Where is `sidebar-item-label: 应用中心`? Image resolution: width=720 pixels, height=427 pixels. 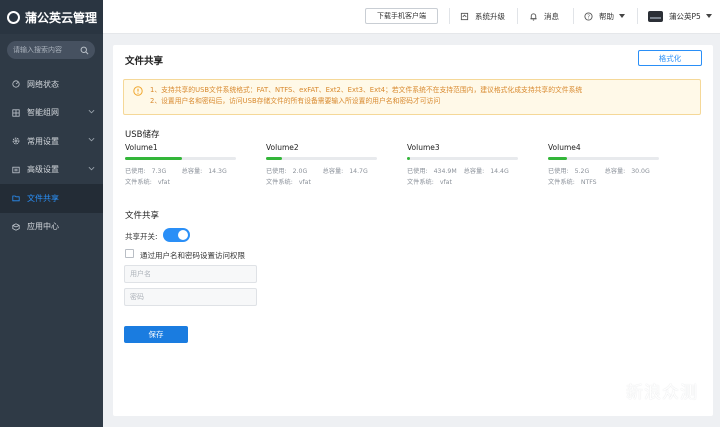 sidebar-item-label: 应用中心 is located at coordinates (43, 227).